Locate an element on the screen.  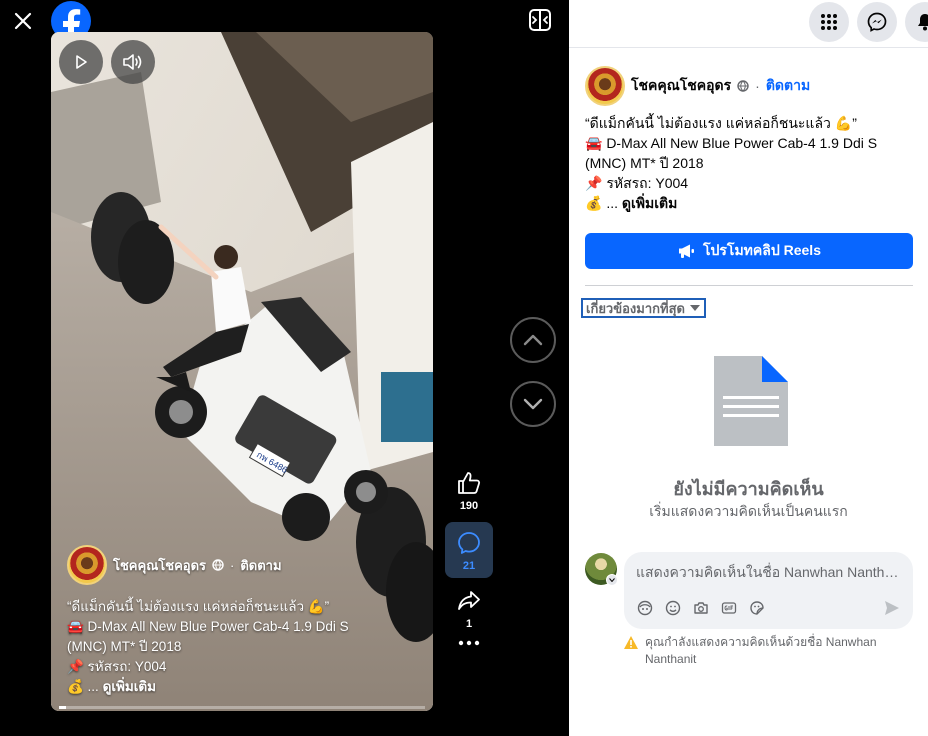
comment-button: 21 is located at coordinates (469, 550).